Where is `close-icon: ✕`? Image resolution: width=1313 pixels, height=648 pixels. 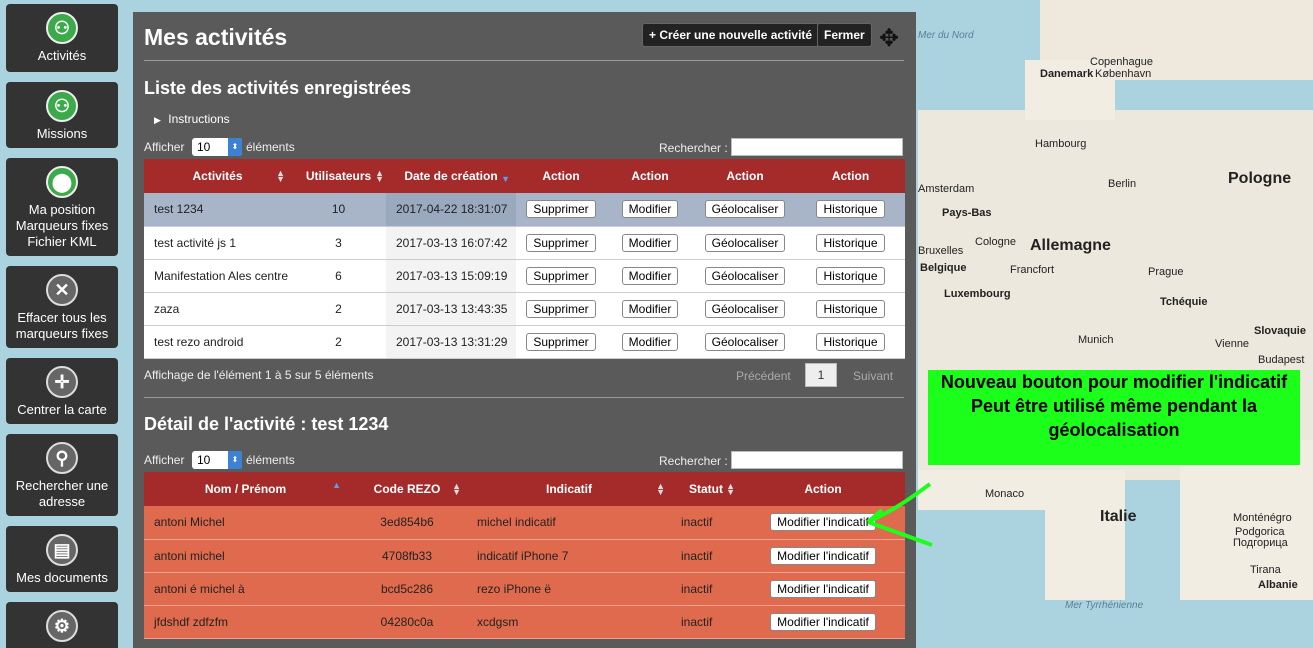 close-icon: ✕ is located at coordinates (62, 290).